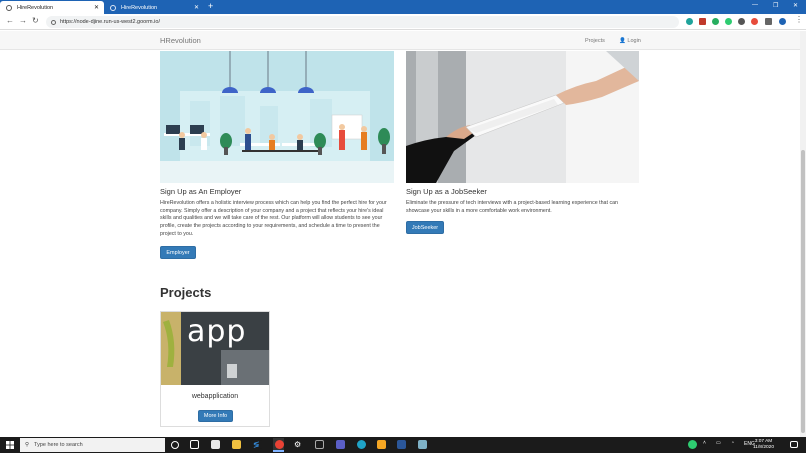 The height and width of the screenshot is (453, 806). I want to click on tab-hirerevolution: HireRevolution ✕, so click(154, 7).